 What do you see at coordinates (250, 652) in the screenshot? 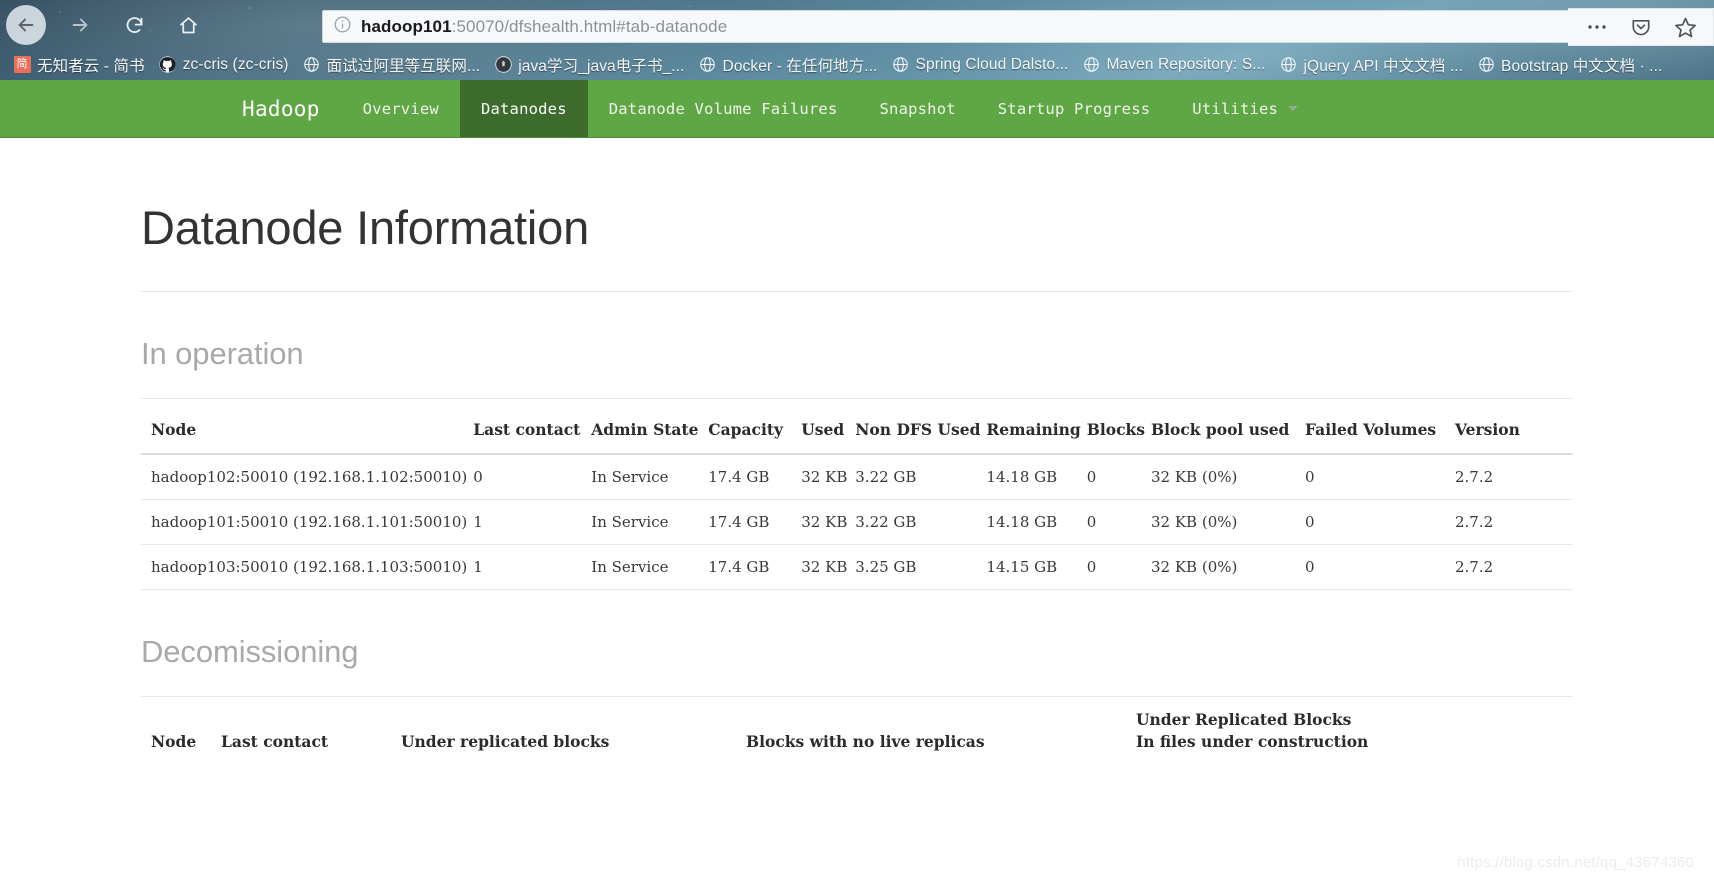
I see `section-title-decomissioning: Decomissioning` at bounding box center [250, 652].